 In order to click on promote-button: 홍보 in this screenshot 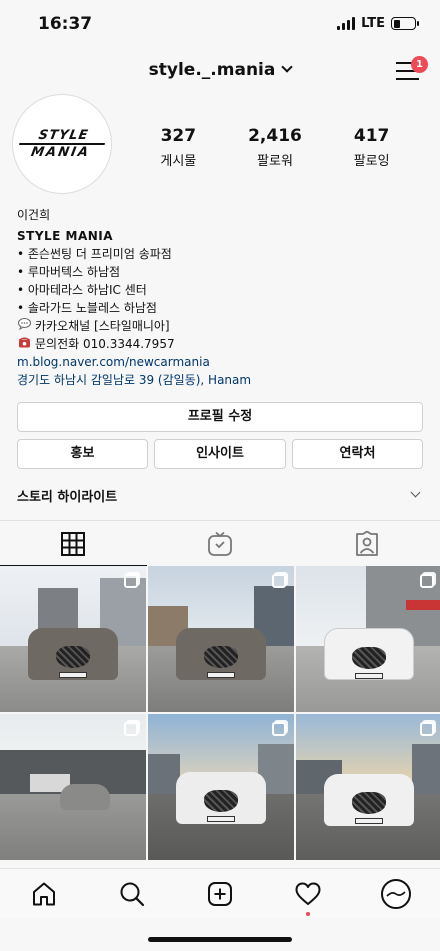, I will do `click(82, 454)`.